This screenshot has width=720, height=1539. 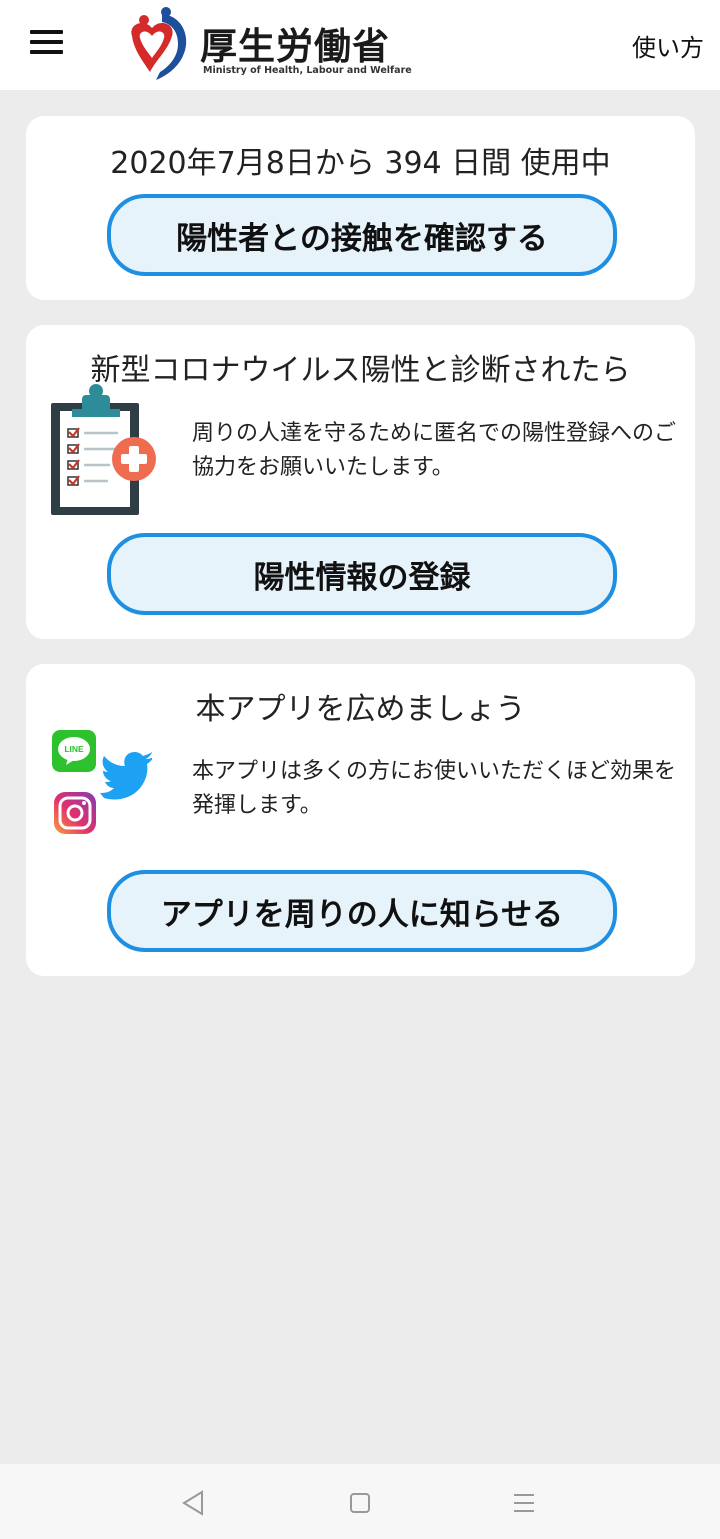 I want to click on line-icon-text: LINE, so click(x=74, y=749).